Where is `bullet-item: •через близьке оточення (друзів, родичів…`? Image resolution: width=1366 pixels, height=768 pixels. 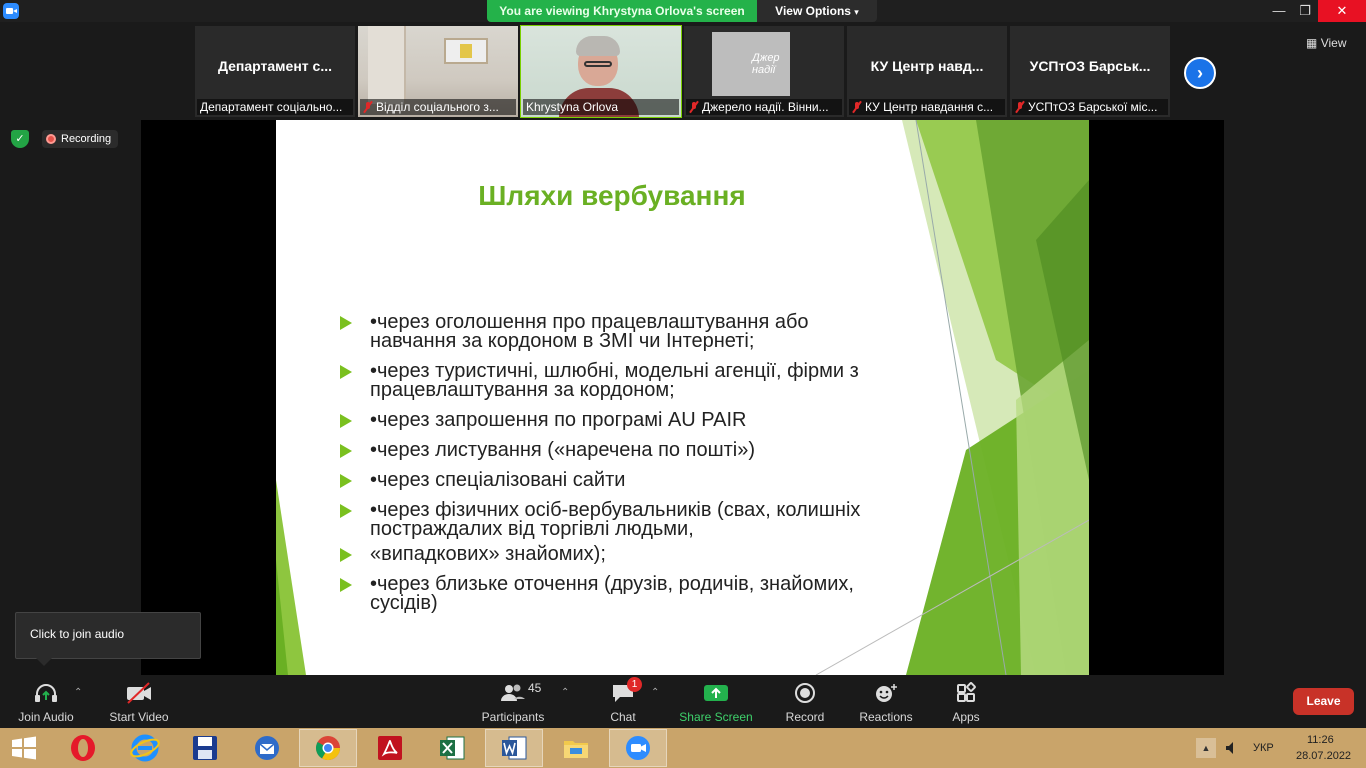
bullet-item: •через близьке оточення (друзів, родичів… is located at coordinates (616, 593).